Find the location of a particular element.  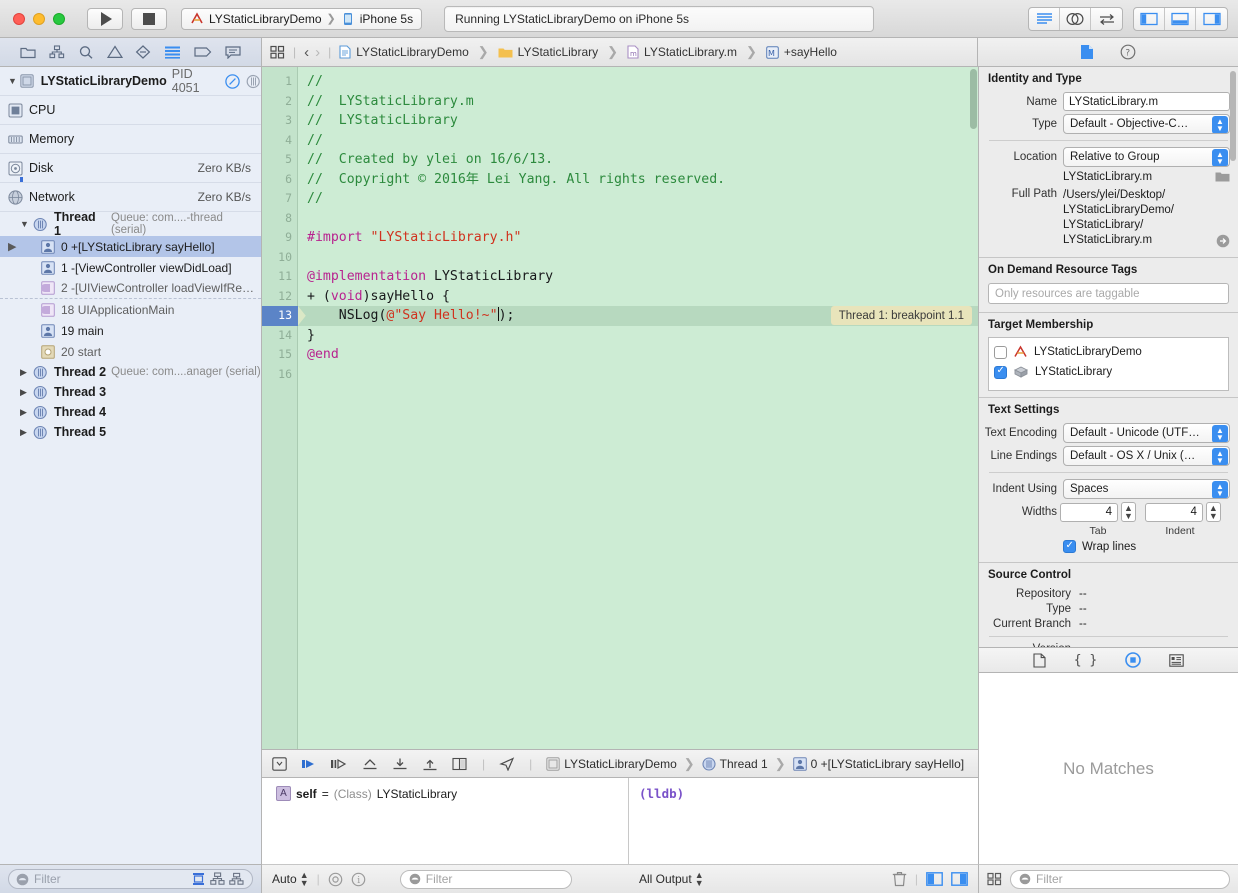

line-endings-select: Default - OS X / Unix (… ▲ ▼ is located at coordinates (1146, 456).